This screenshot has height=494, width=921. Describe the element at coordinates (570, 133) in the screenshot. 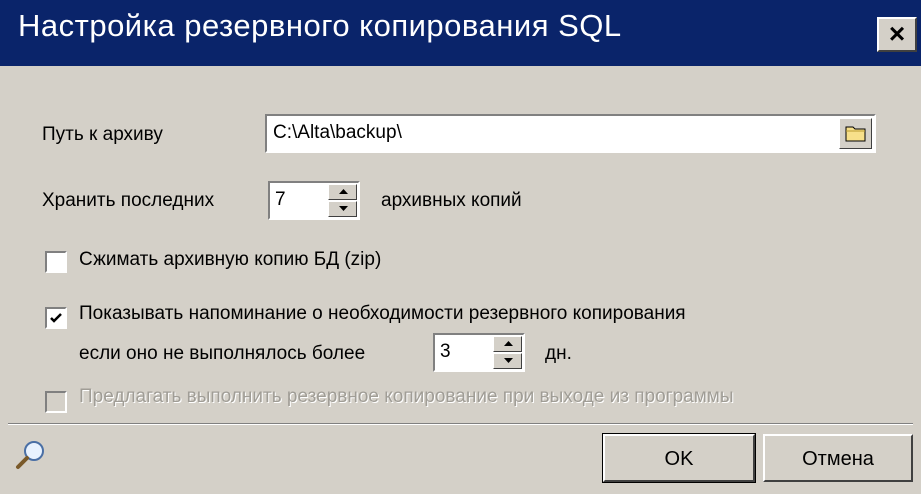

I see `archive-path-input: C:\Alta\backup\` at that location.